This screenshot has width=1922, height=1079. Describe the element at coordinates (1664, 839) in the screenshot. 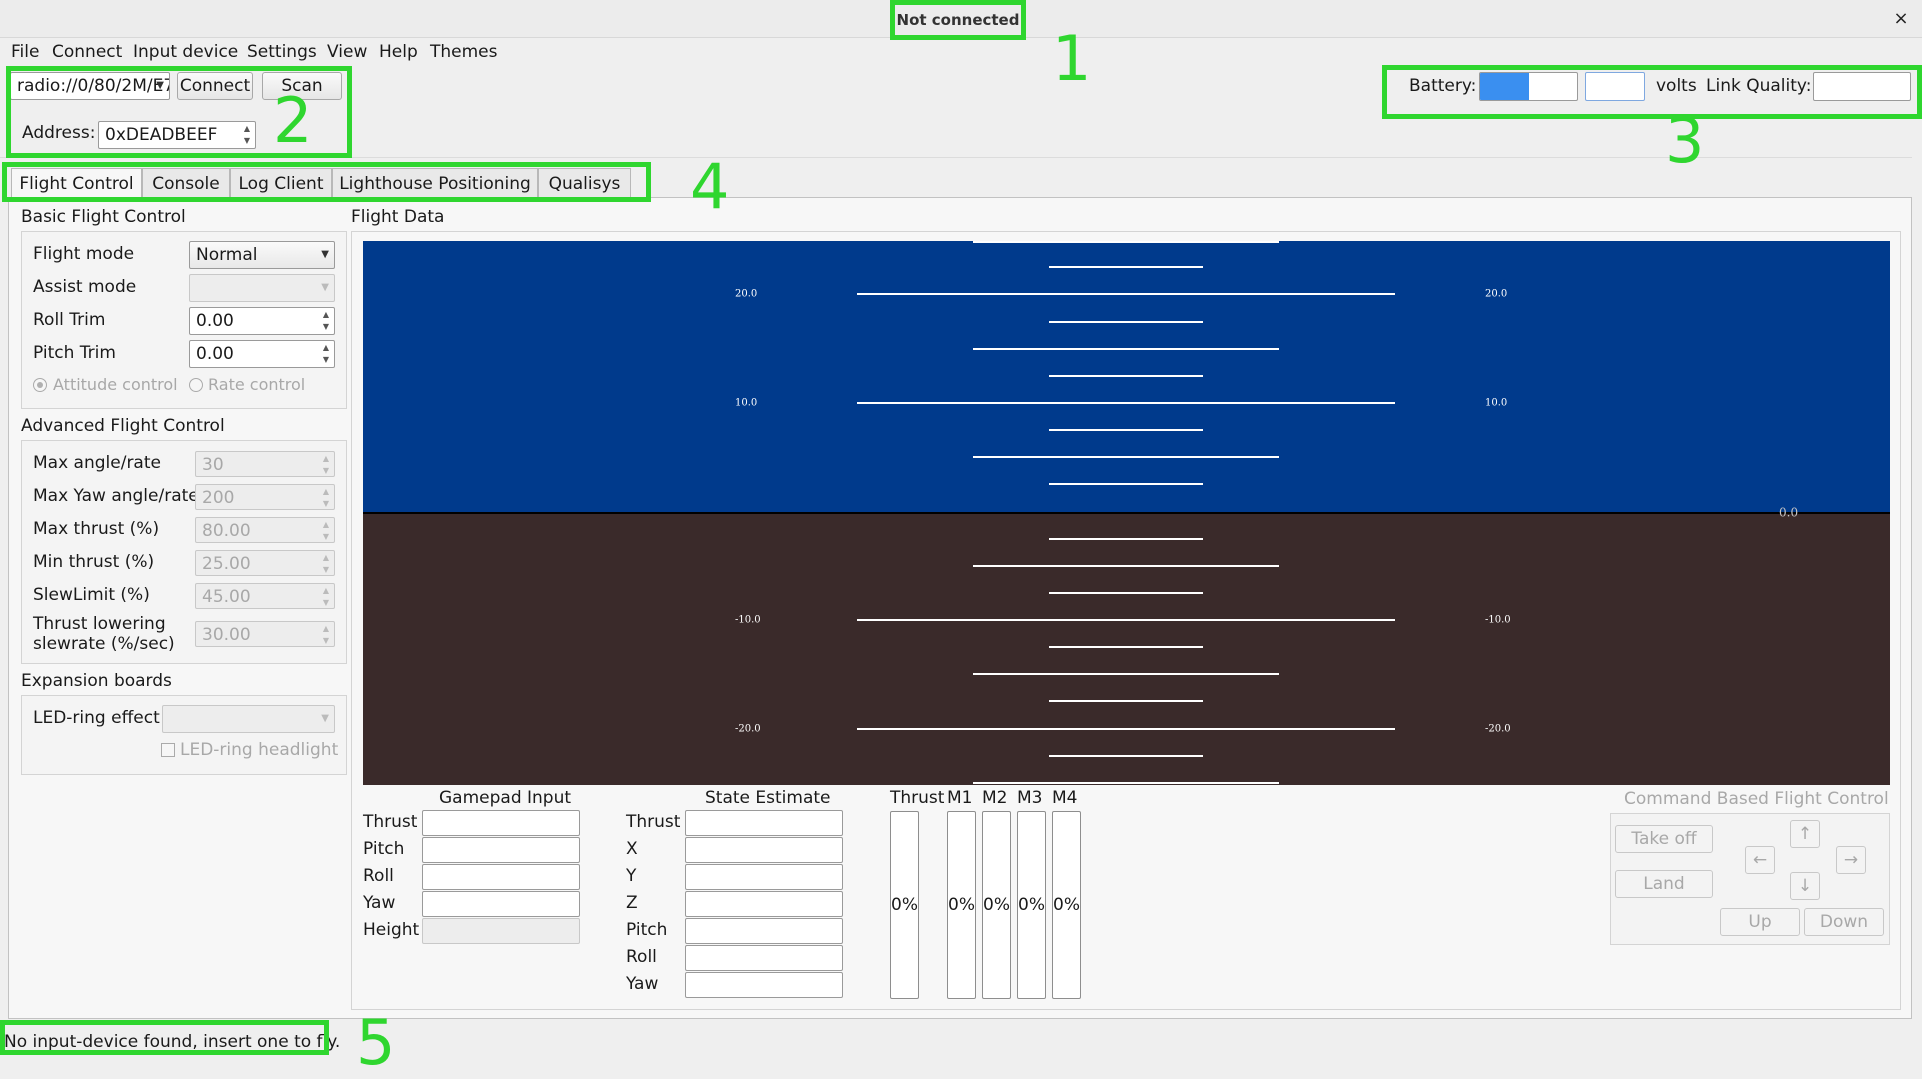

I see `take-off-button: Take off` at that location.